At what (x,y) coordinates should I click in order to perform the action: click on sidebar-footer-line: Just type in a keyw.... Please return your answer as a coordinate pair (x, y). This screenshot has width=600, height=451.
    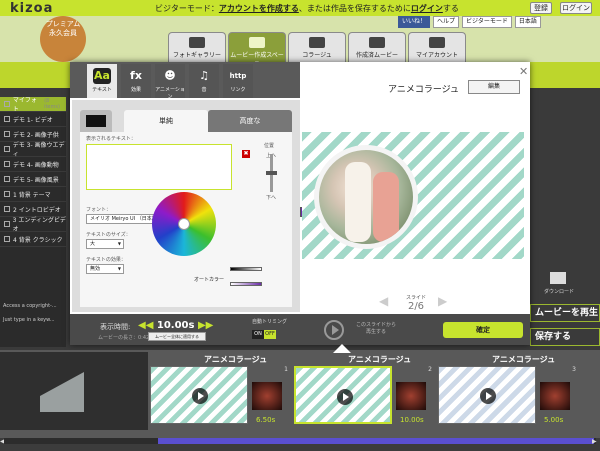
    Looking at the image, I should click on (29, 320).